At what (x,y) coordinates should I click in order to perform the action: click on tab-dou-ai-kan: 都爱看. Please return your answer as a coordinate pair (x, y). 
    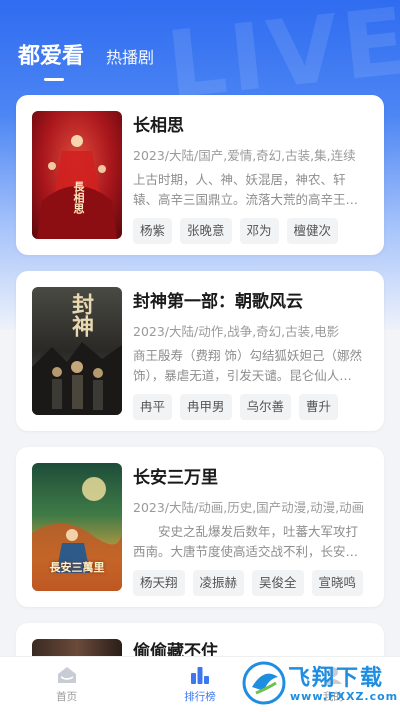
    Looking at the image, I should click on (51, 59).